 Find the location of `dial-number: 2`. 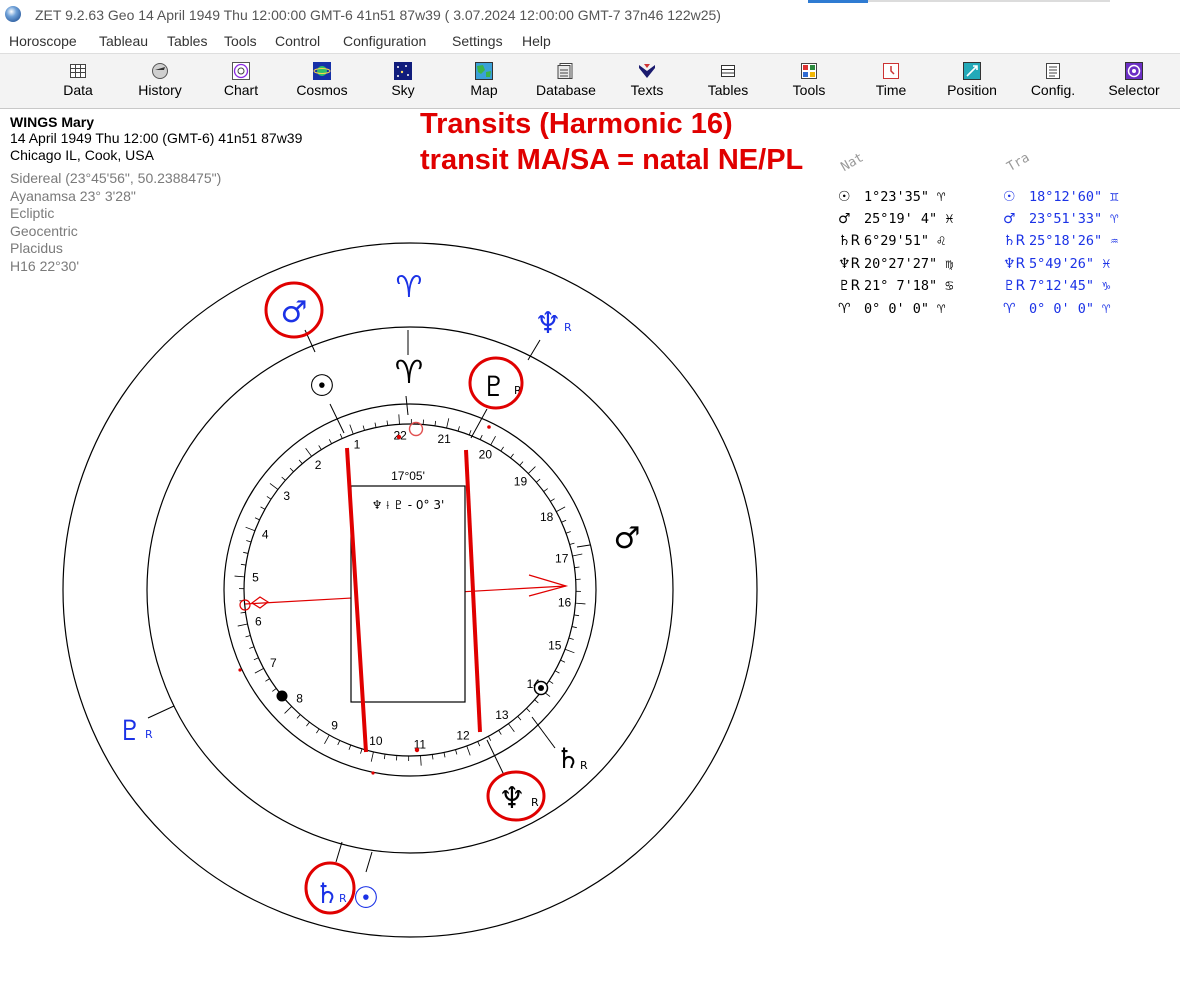

dial-number: 2 is located at coordinates (318, 465).